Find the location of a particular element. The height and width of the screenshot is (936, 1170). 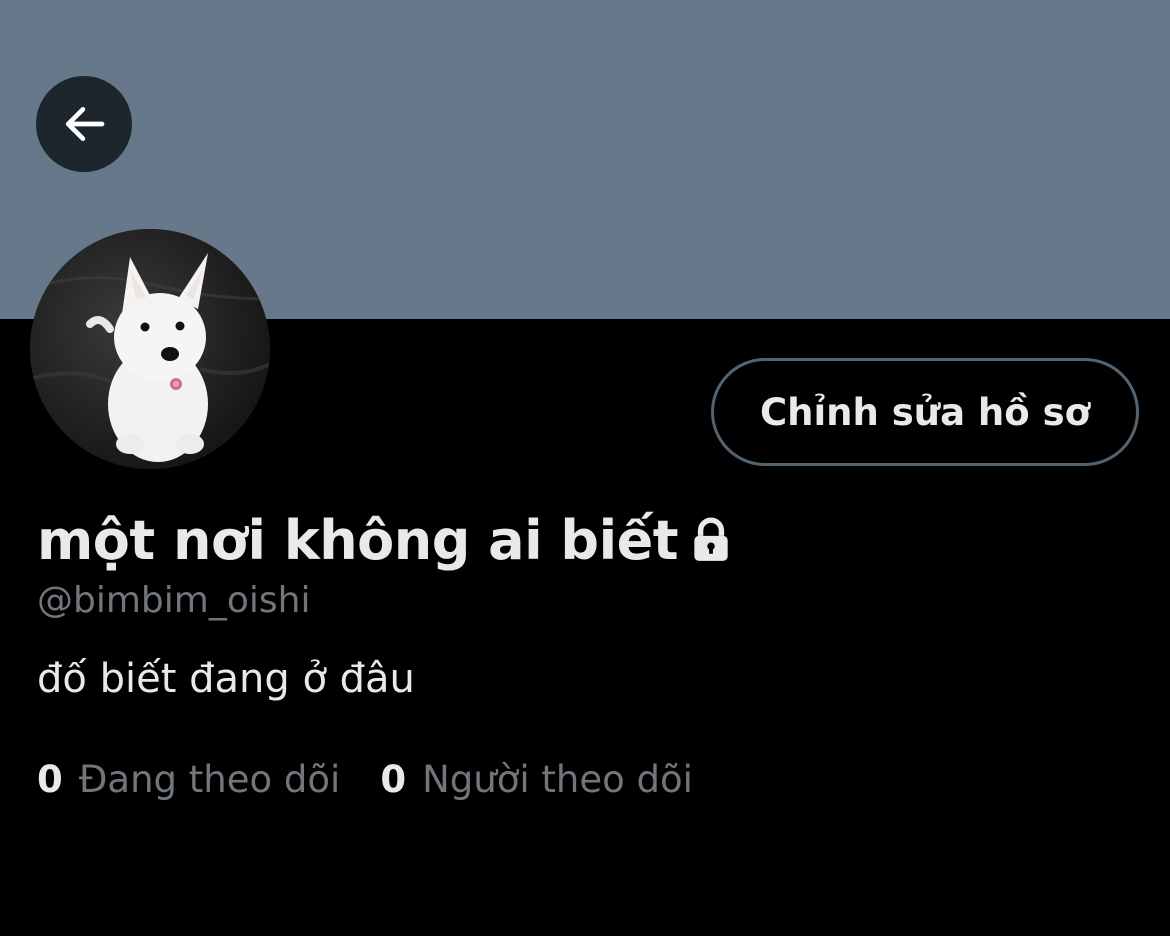

following-label: Đang theo dõi is located at coordinates (209, 779).